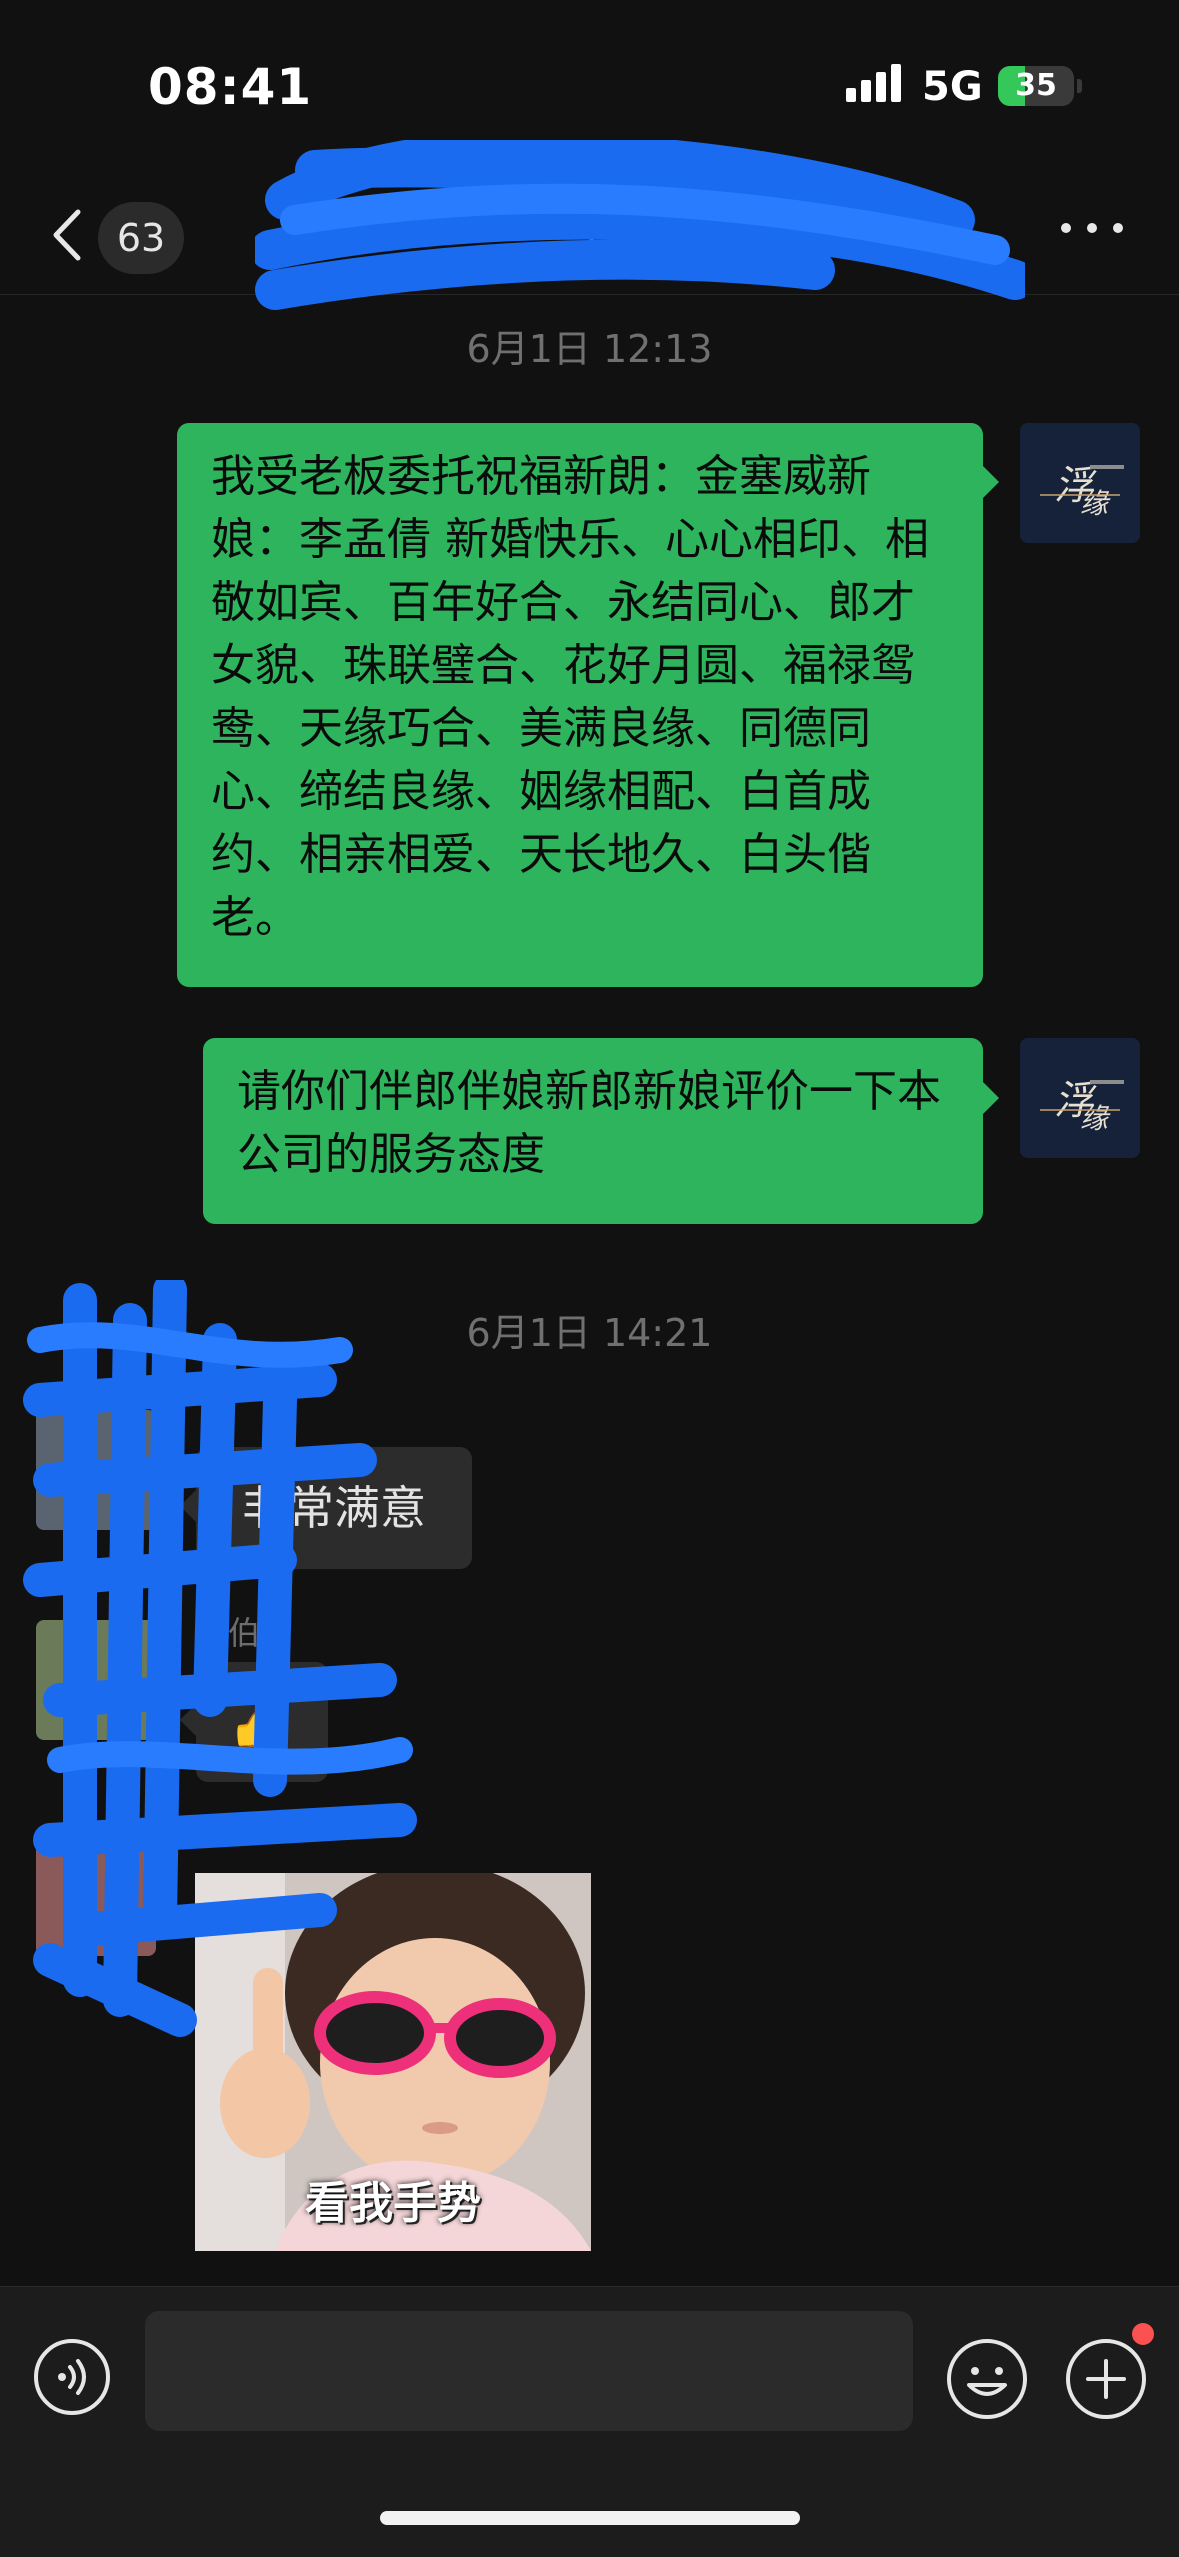  What do you see at coordinates (72, 2377) in the screenshot?
I see `voice-input-icon` at bounding box center [72, 2377].